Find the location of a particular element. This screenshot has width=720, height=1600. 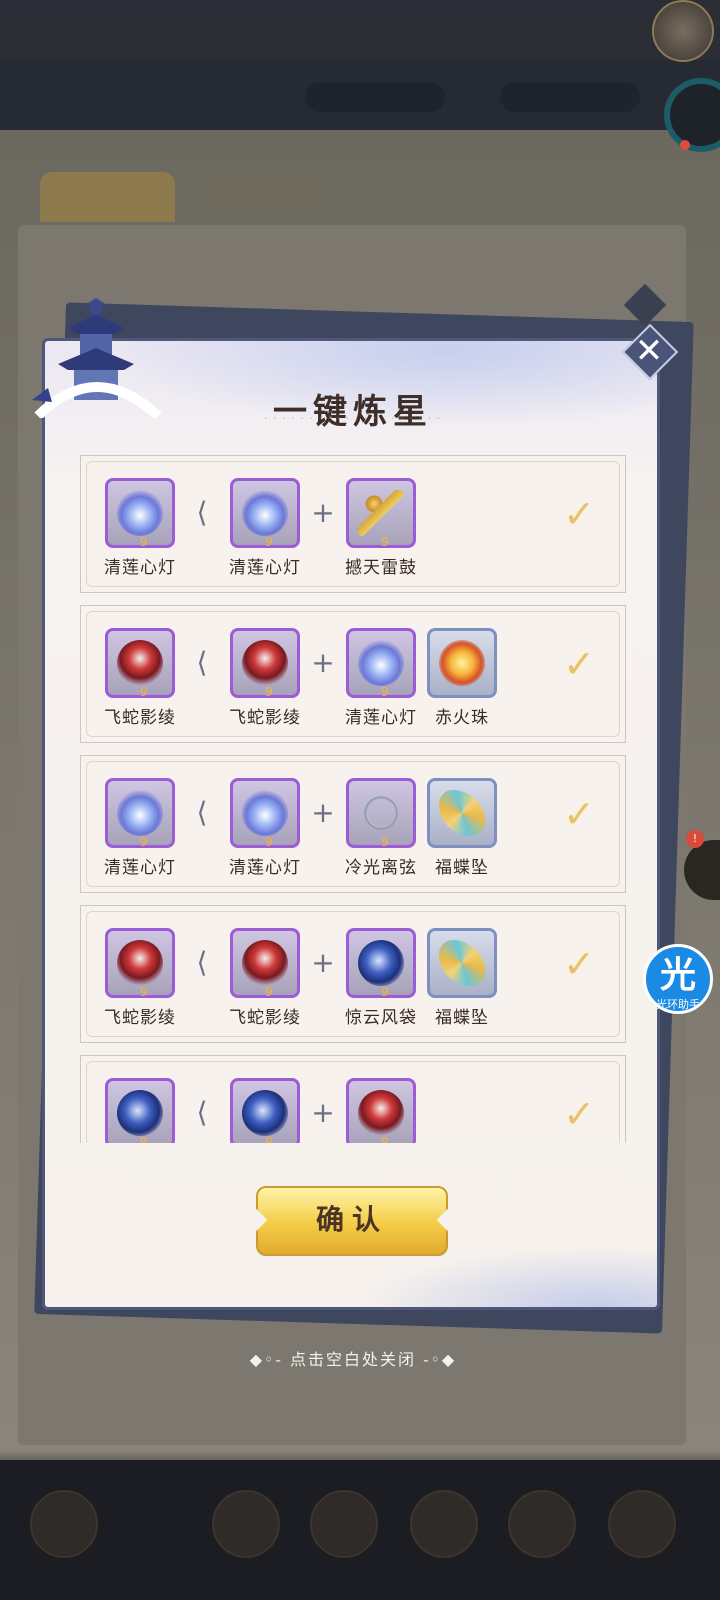

item-name: 福蝶坠 is located at coordinates (462, 1018).